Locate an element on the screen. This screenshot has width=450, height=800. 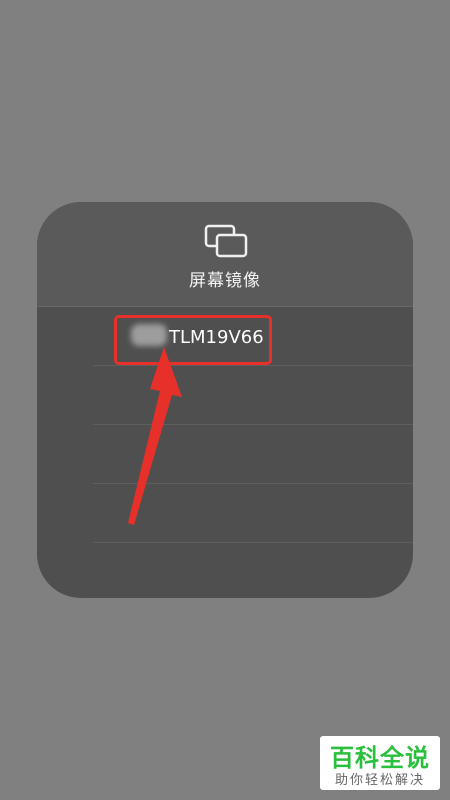
watermark-title: 百科全说 is located at coordinates (380, 758).